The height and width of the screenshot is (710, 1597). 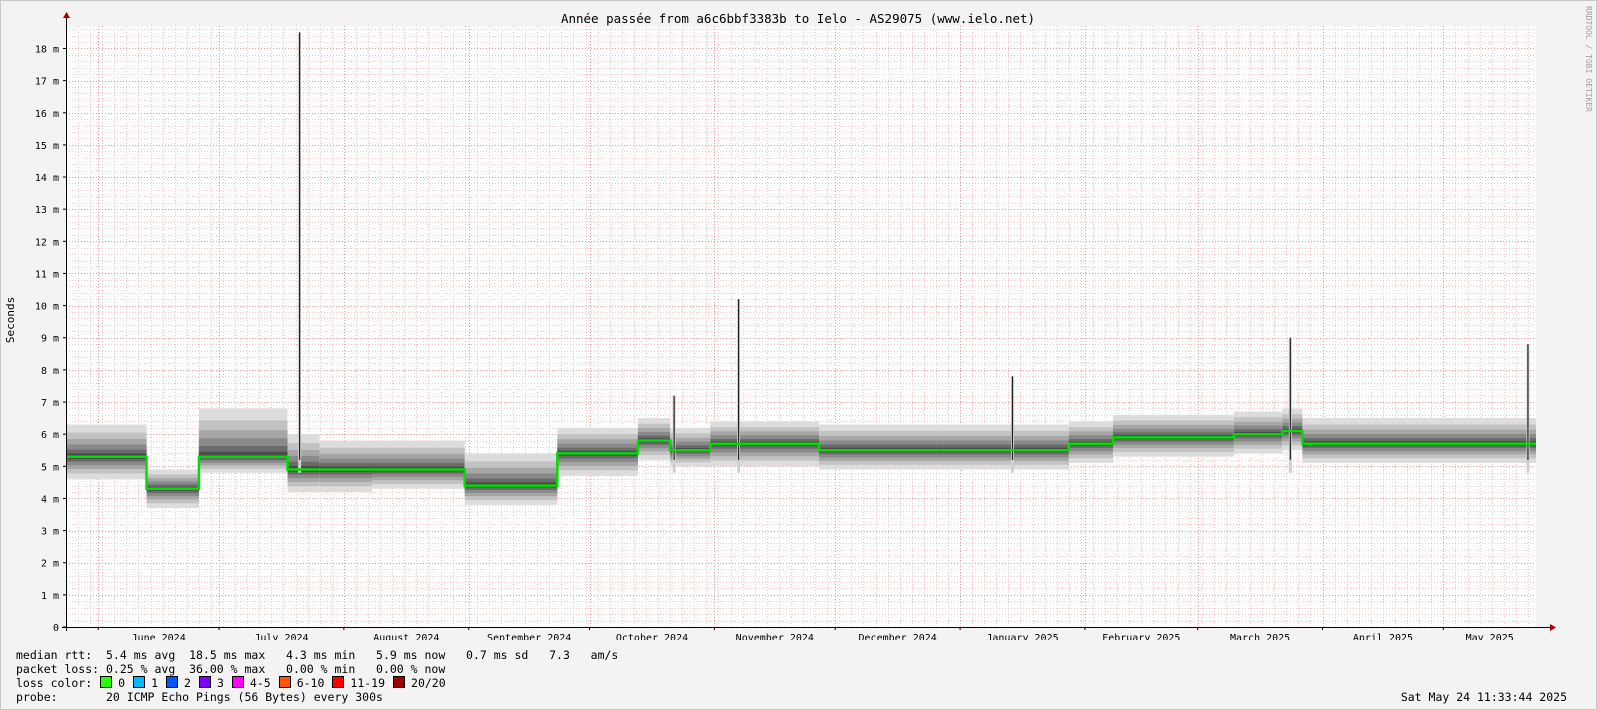 I want to click on x-tick-label: July 2024, so click(x=281, y=636).